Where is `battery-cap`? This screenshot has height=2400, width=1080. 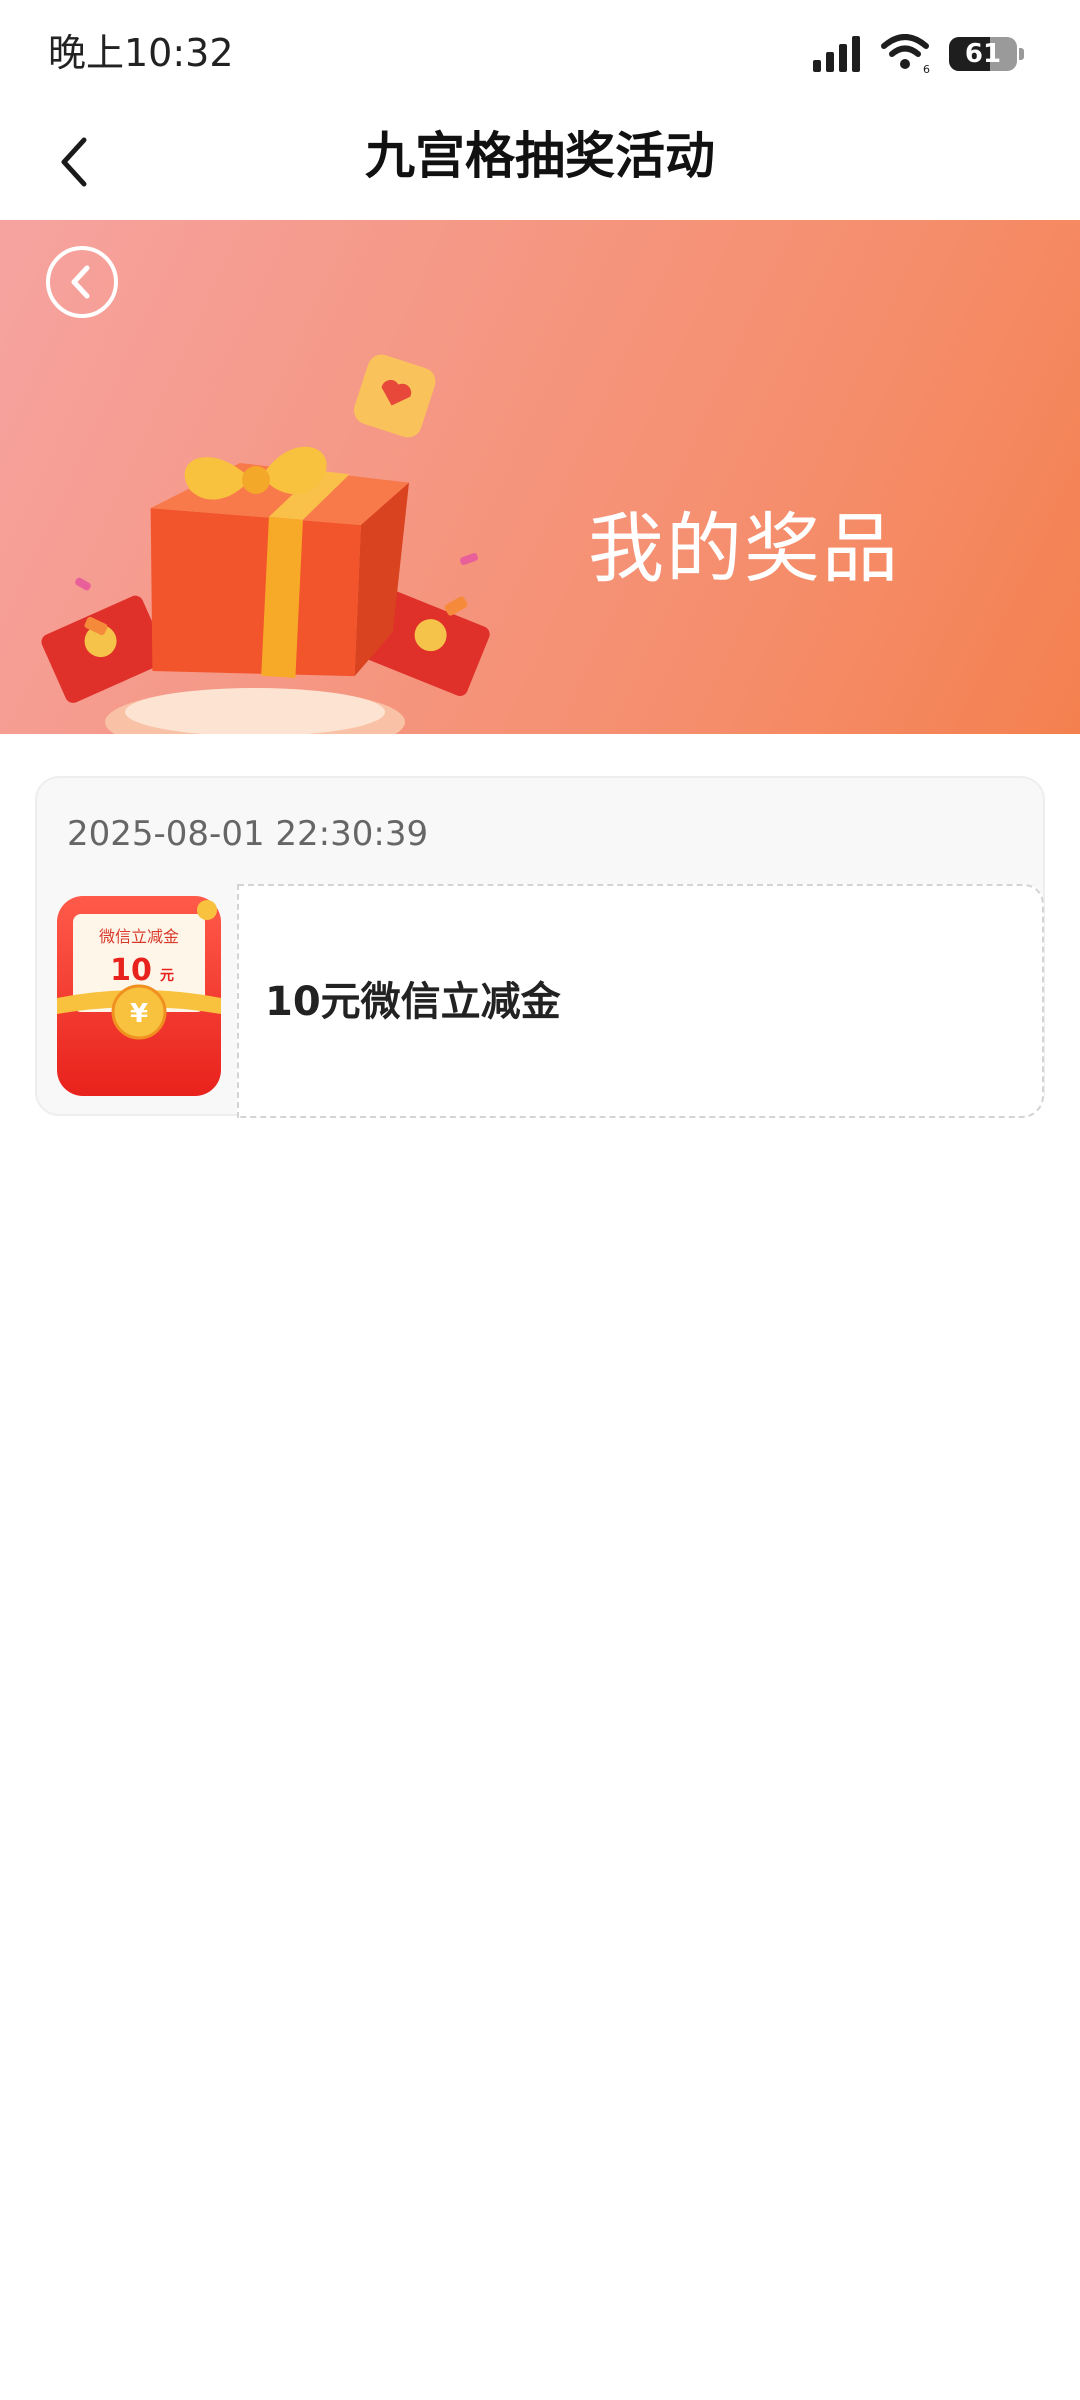 battery-cap is located at coordinates (1021, 54).